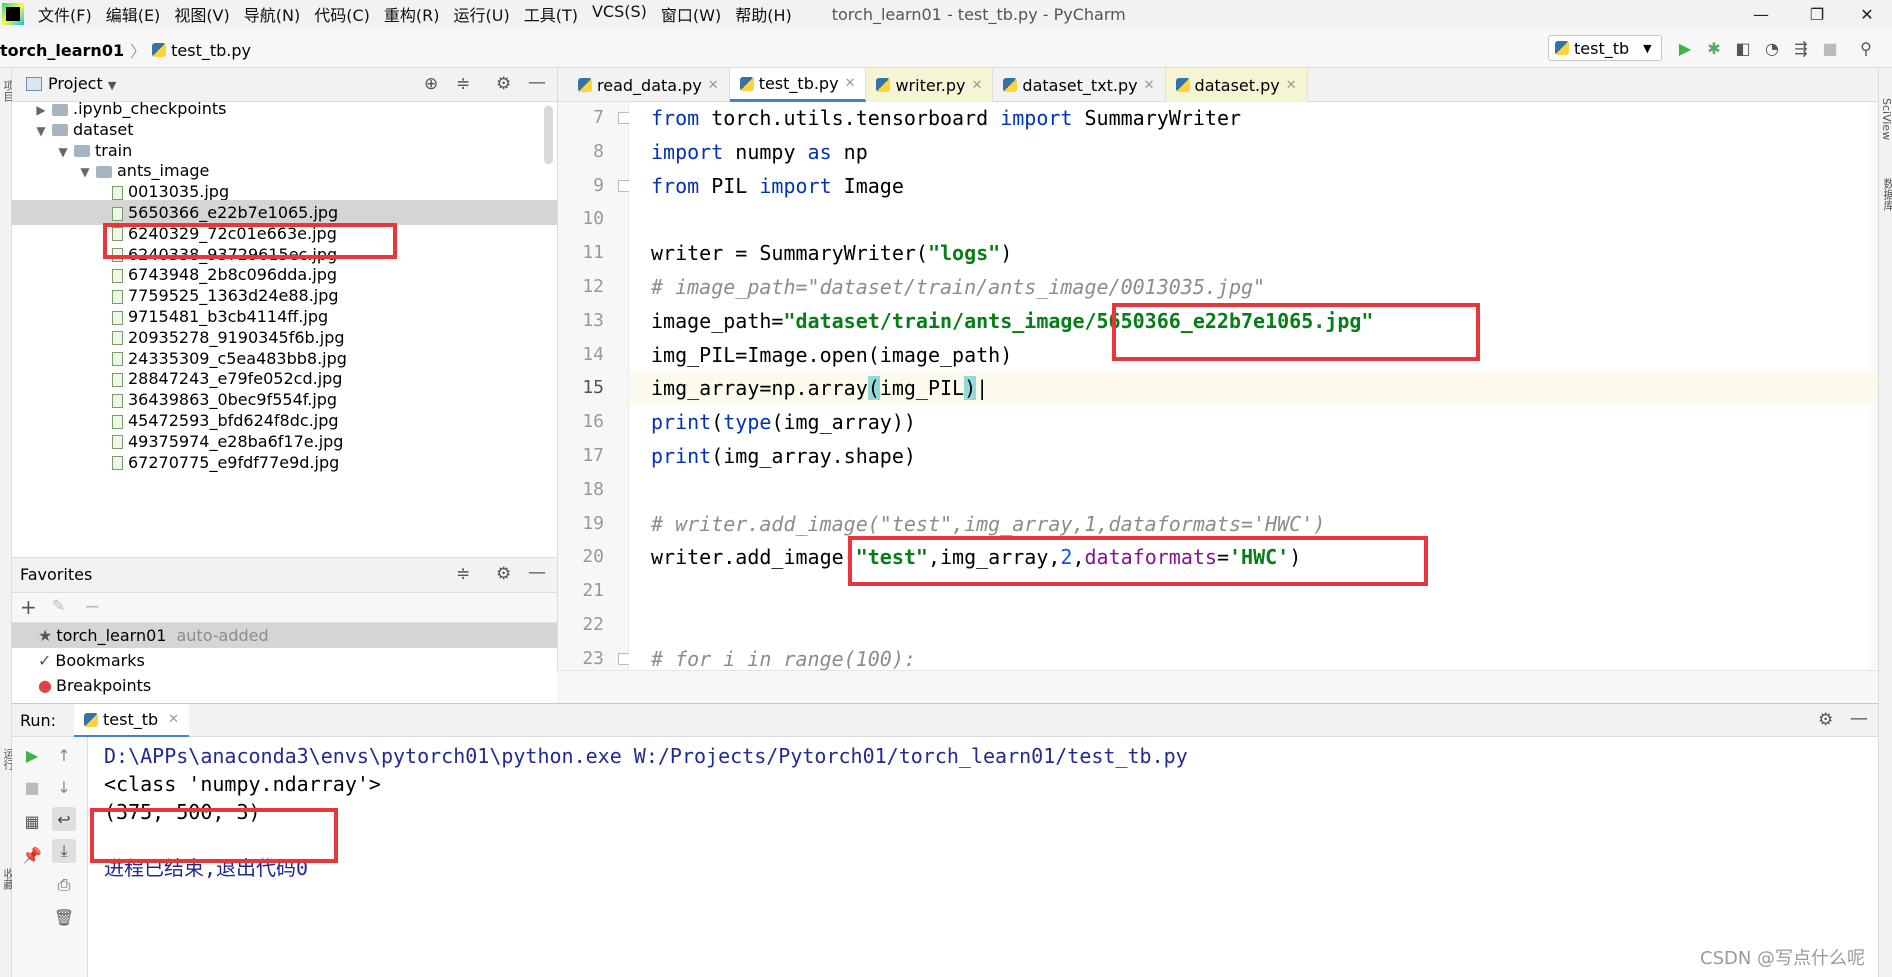 The height and width of the screenshot is (977, 1892). I want to click on run-label: Run:, so click(38, 720).